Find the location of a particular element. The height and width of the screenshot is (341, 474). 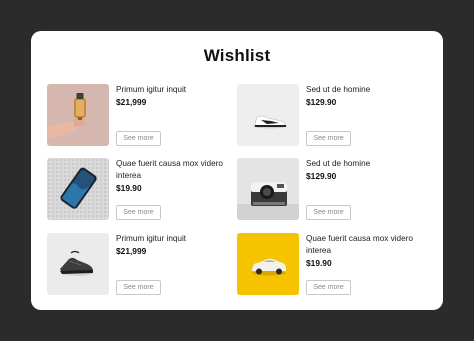

product-image-sneaker is located at coordinates (268, 115).